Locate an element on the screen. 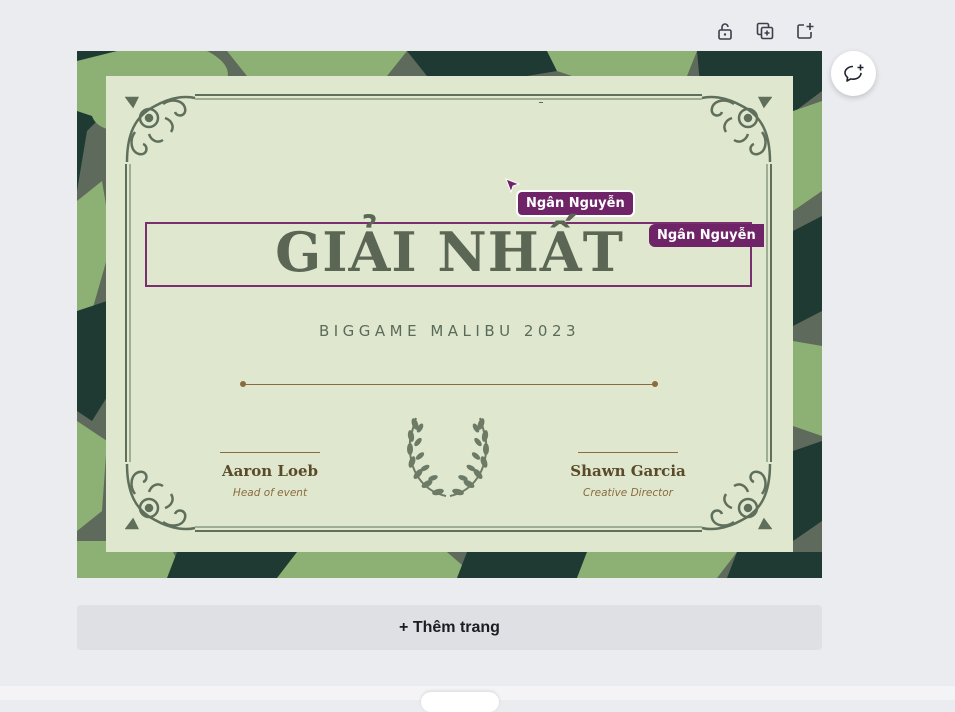  collaborator-cursor-label: Ngân Nguyễn is located at coordinates (575, 203).